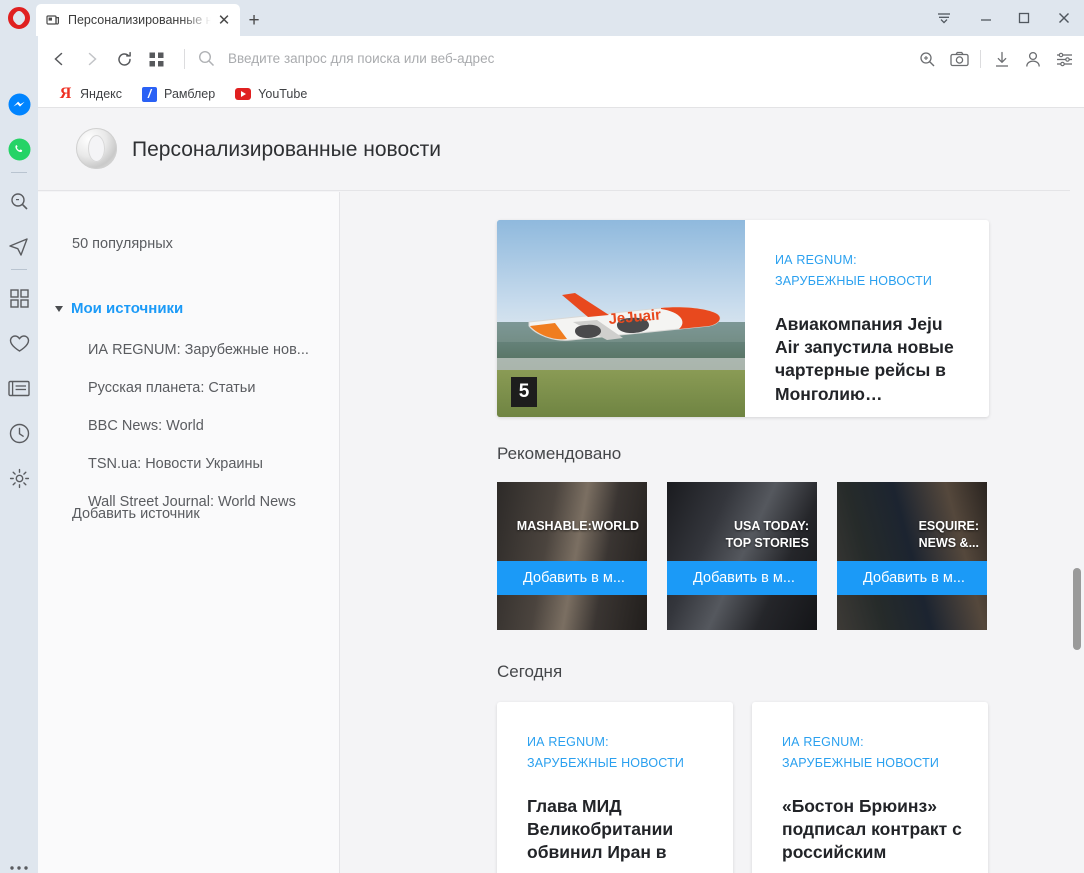 The width and height of the screenshot is (1084, 873). What do you see at coordinates (184, 59) in the screenshot?
I see `toolbar-divider` at bounding box center [184, 59].